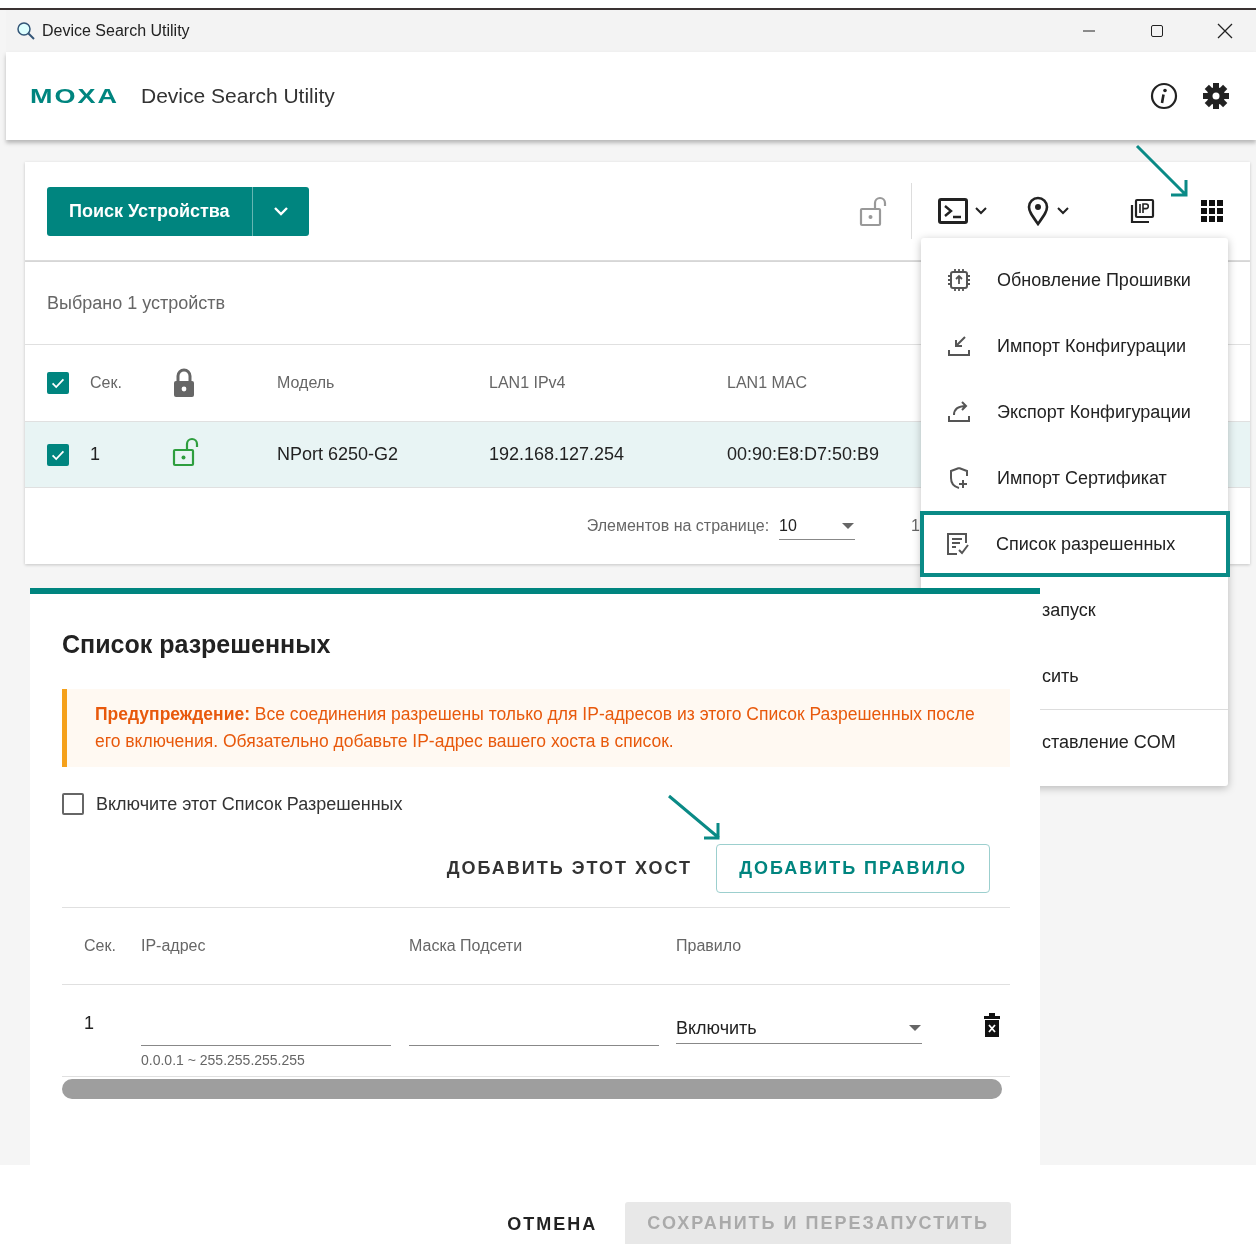  What do you see at coordinates (1074, 412) in the screenshot?
I see `menu-item: Экспорт Конфигурации` at bounding box center [1074, 412].